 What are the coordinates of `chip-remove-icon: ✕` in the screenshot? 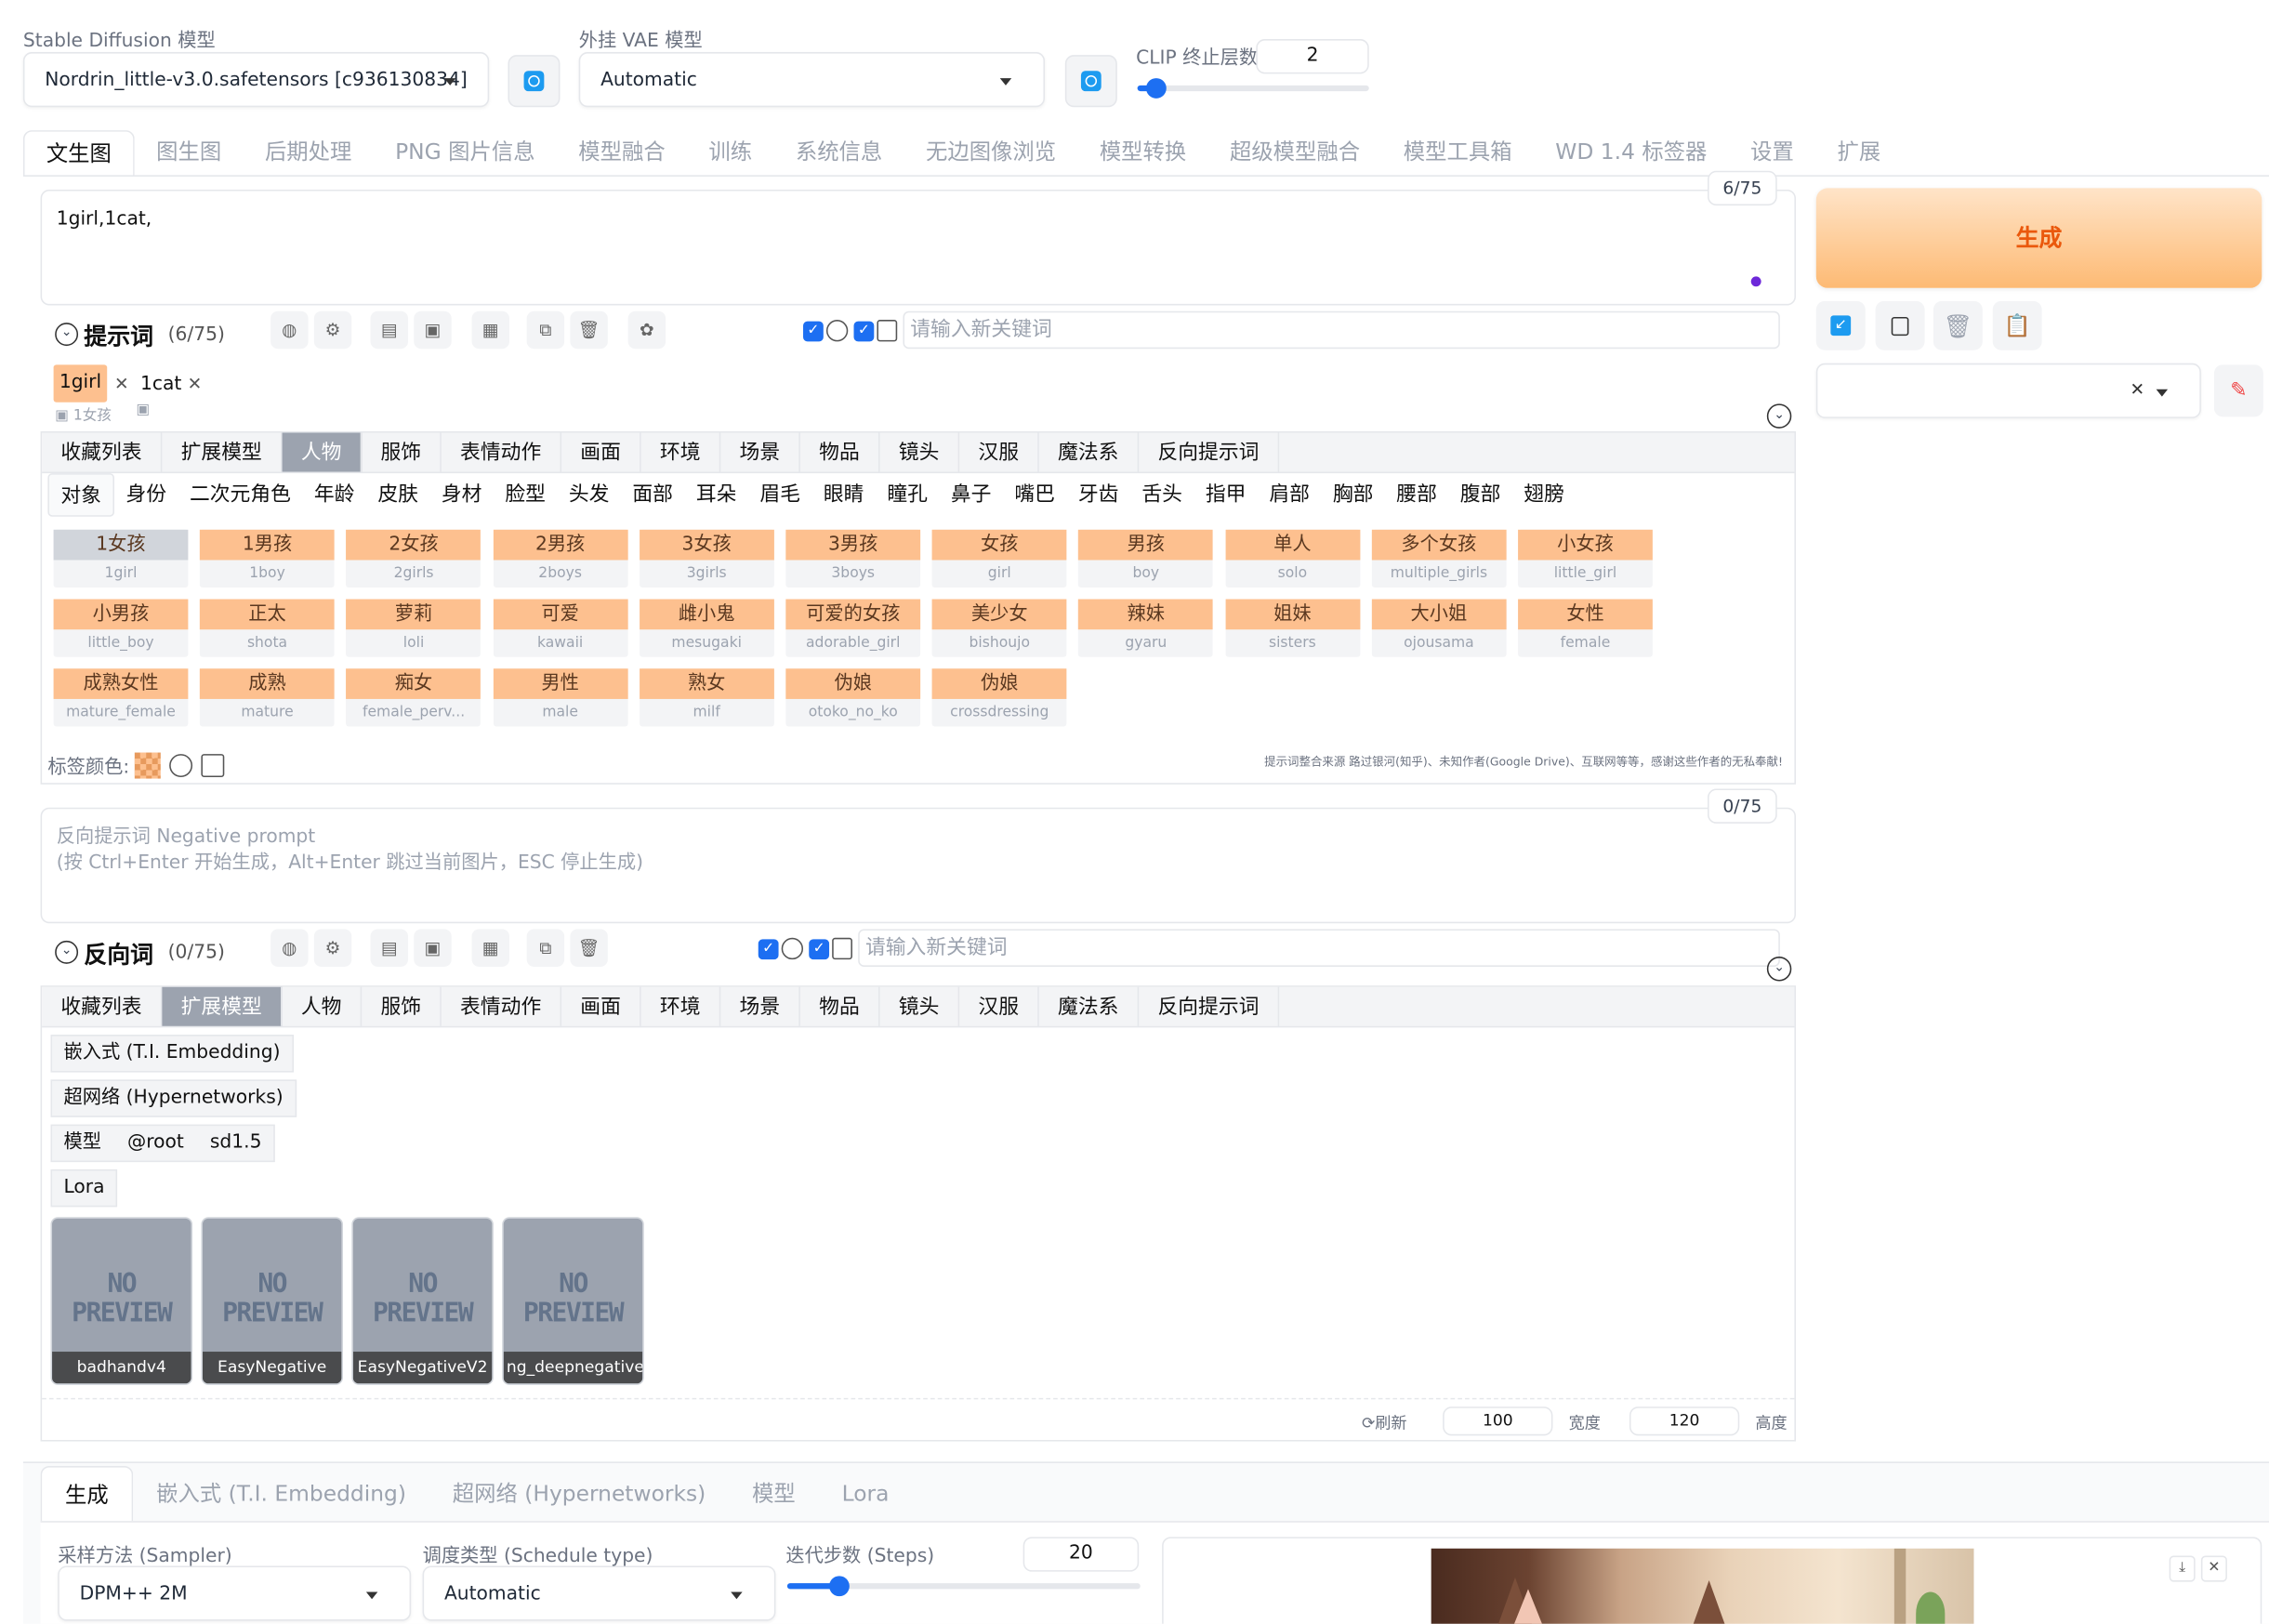 It's located at (119, 383).